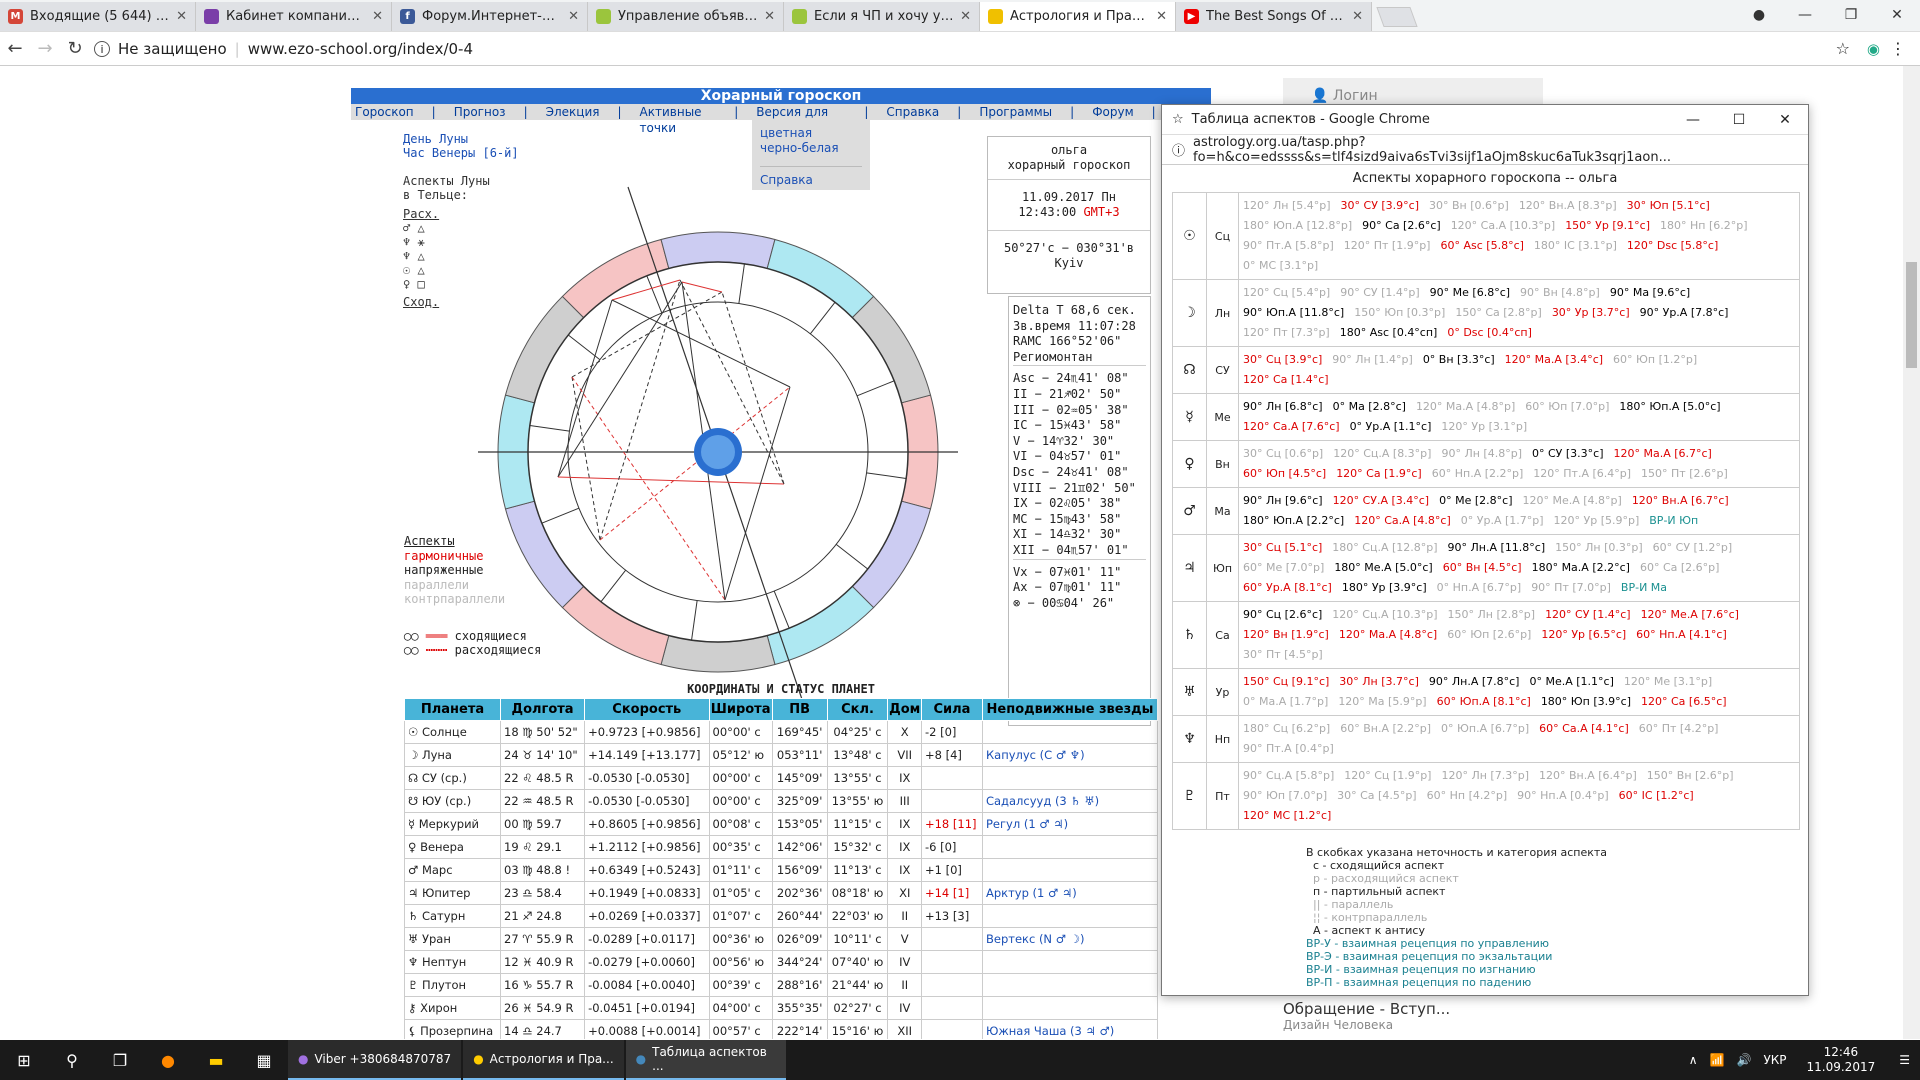  What do you see at coordinates (1070, 1029) in the screenshot?
I see `table-cell: Южная Чаша (3 ♃ ♂)` at bounding box center [1070, 1029].